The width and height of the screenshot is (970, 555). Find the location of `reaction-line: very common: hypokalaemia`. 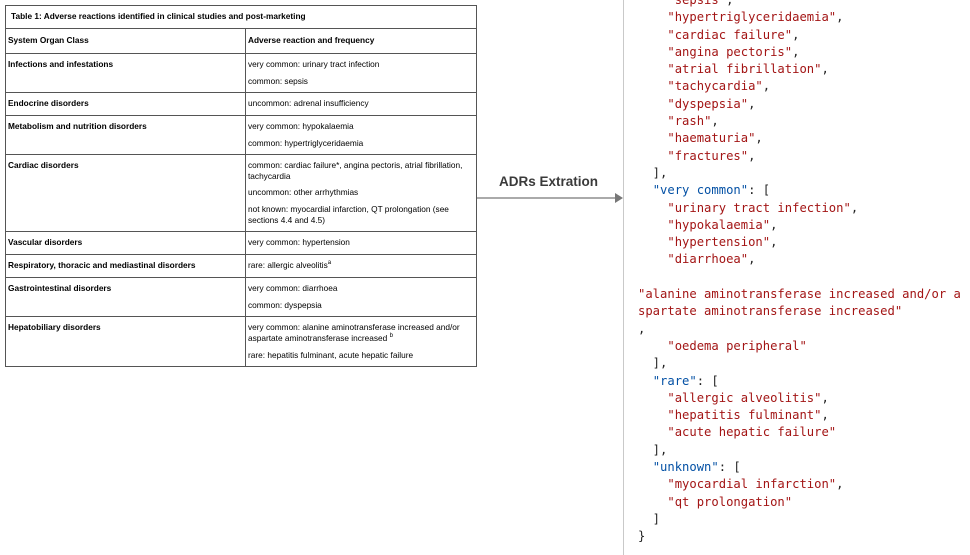

reaction-line: very common: hypokalaemia is located at coordinates (360, 126).